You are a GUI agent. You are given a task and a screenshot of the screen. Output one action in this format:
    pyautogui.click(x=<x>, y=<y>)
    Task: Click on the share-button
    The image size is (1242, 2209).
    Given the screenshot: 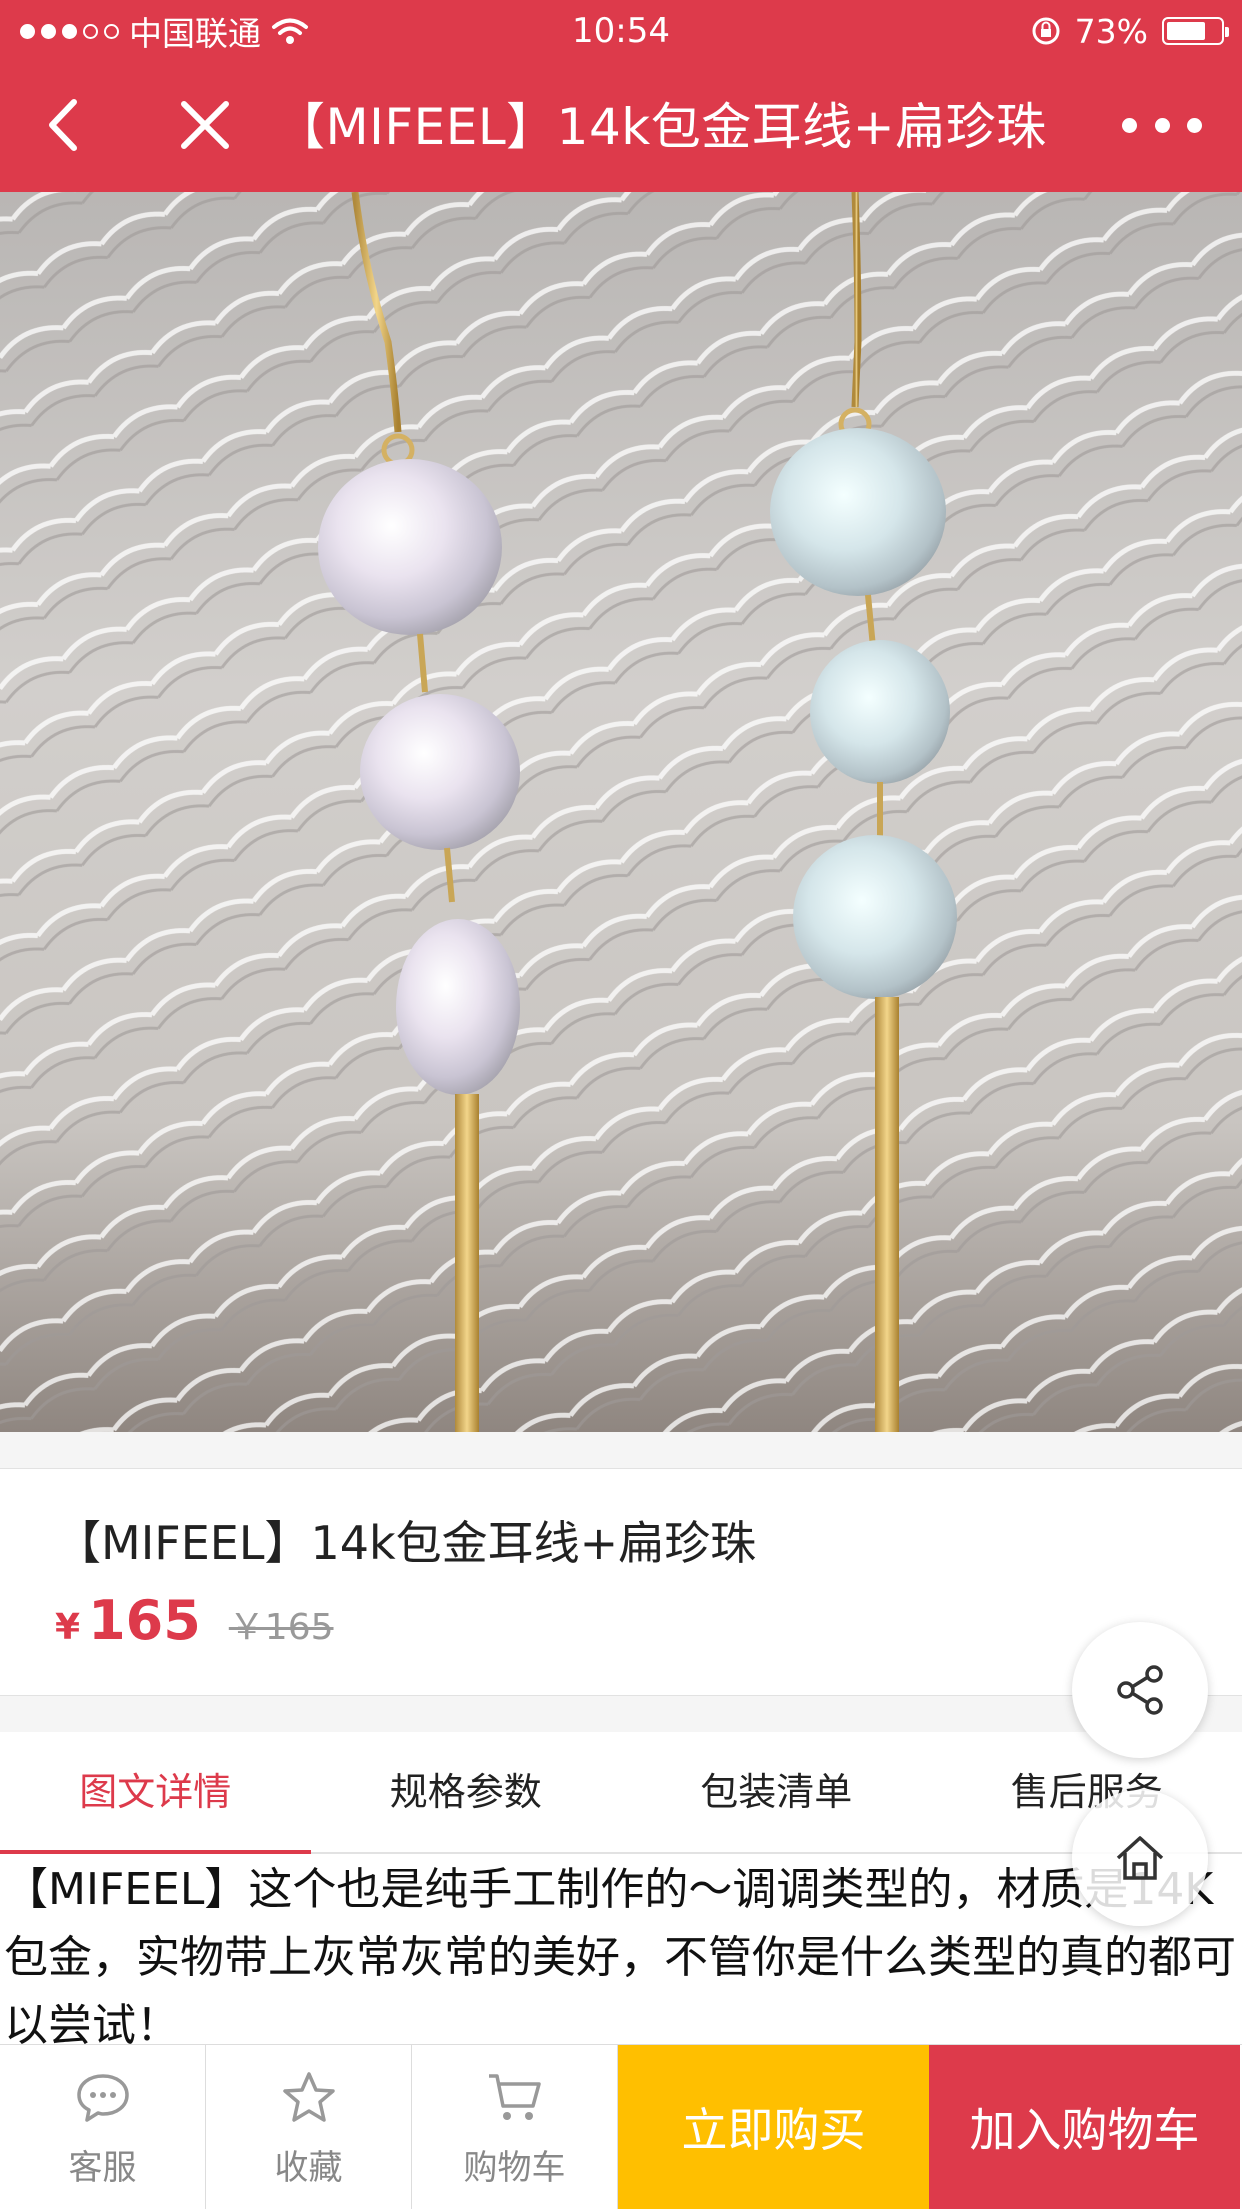 What is the action you would take?
    pyautogui.click(x=1140, y=1690)
    